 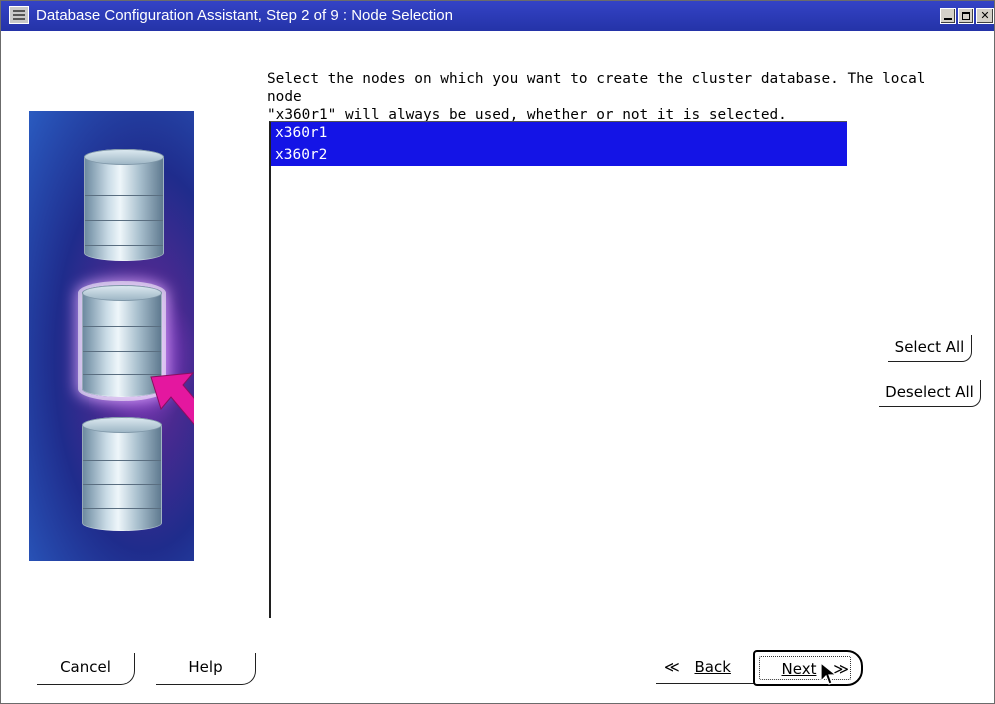 I want to click on database-cylinder-icon, so click(x=124, y=205).